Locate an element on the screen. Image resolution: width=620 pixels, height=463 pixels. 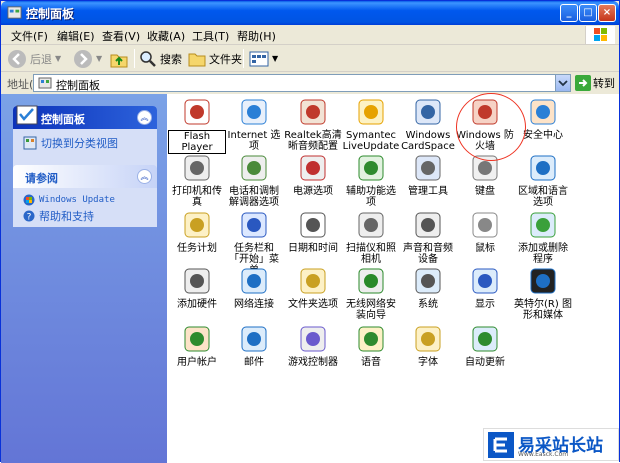
folders-button: 文件夹 is located at coordinates (215, 58).